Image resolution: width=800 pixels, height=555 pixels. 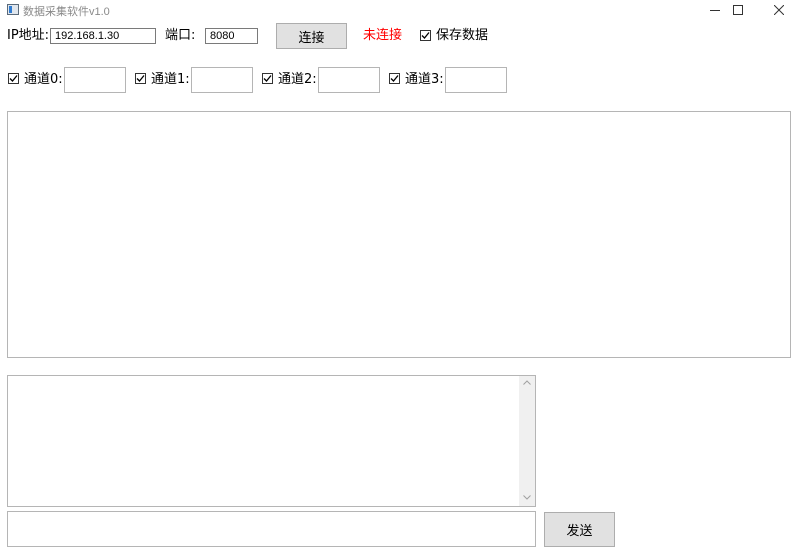 What do you see at coordinates (476, 80) in the screenshot?
I see `channel-3-input` at bounding box center [476, 80].